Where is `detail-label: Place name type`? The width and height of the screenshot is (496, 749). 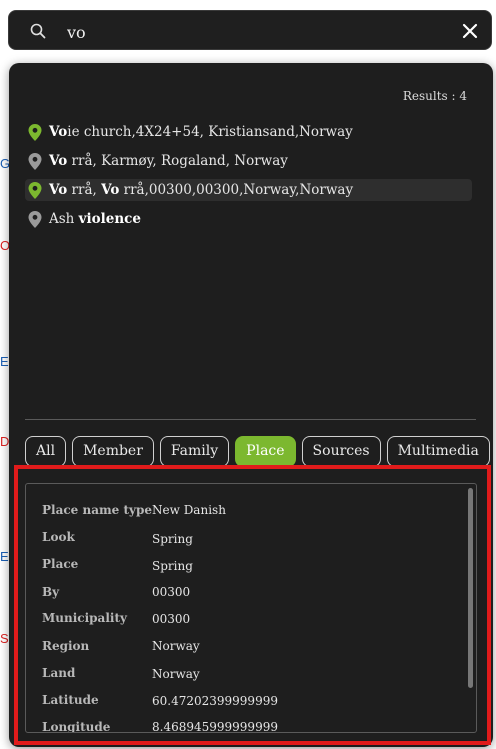 detail-label: Place name type is located at coordinates (97, 510).